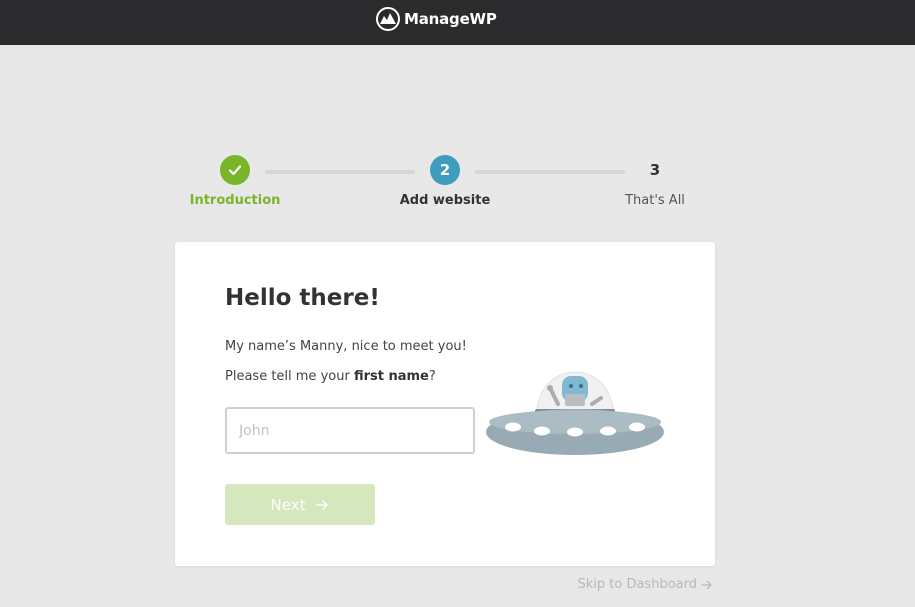 This screenshot has width=915, height=607. I want to click on step-3-indicator: 3, so click(655, 170).